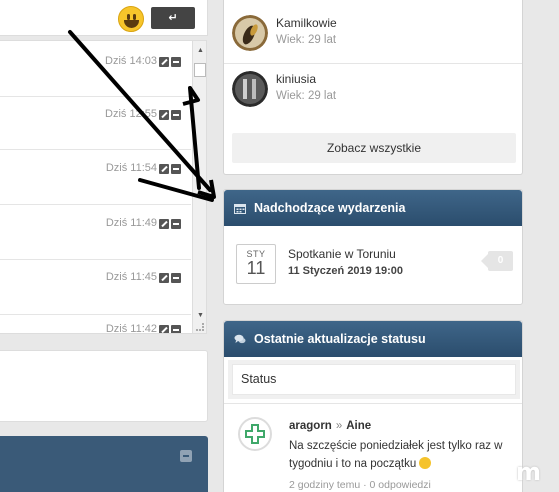 This screenshot has width=559, height=492. What do you see at coordinates (360, 485) in the screenshot?
I see `status-meta: 2 godziny temu · 0 odpowiedzi` at bounding box center [360, 485].